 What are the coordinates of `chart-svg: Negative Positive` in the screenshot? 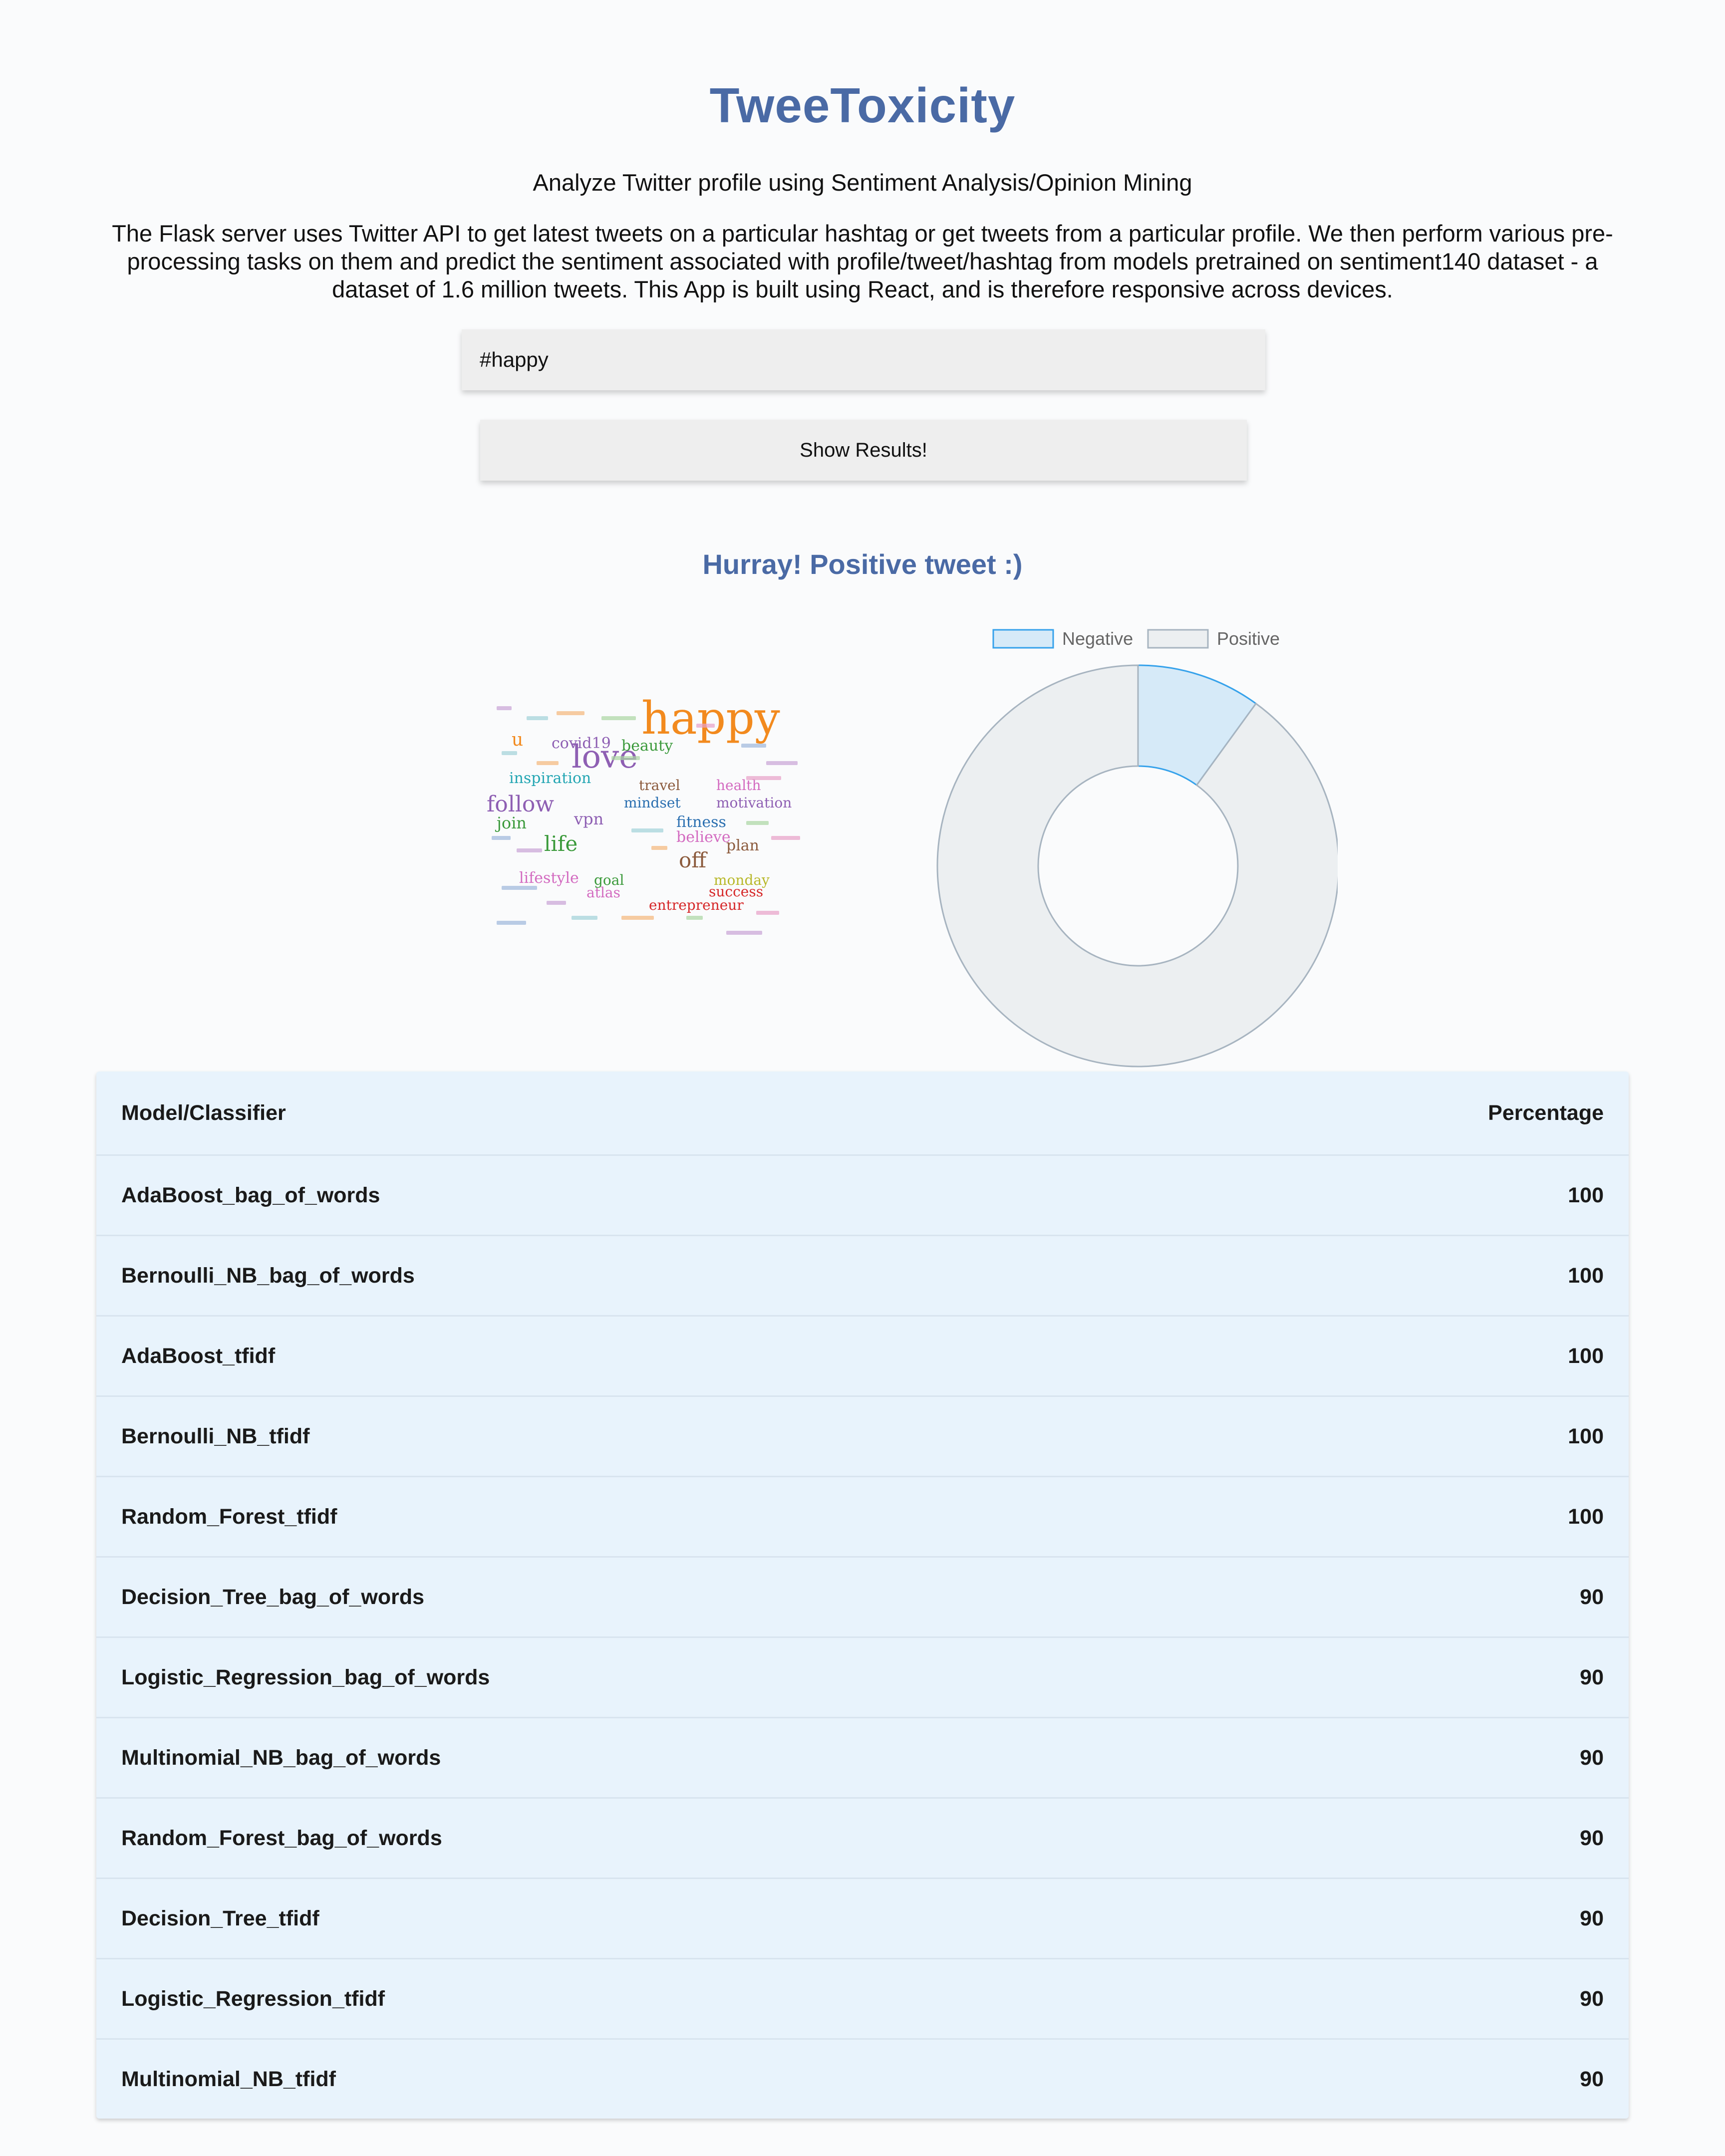 It's located at (1138, 848).